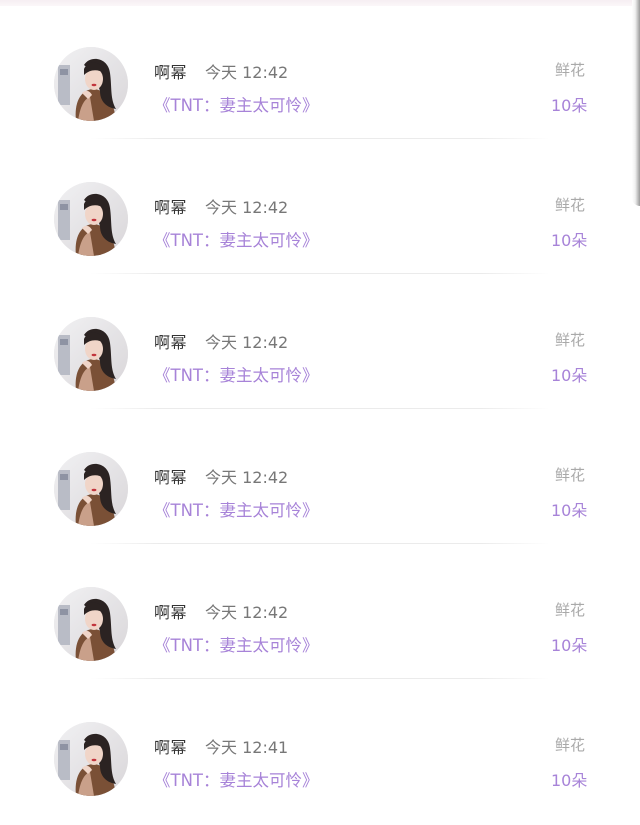 This screenshot has width=640, height=825. What do you see at coordinates (636, 103) in the screenshot?
I see `scrollbar` at bounding box center [636, 103].